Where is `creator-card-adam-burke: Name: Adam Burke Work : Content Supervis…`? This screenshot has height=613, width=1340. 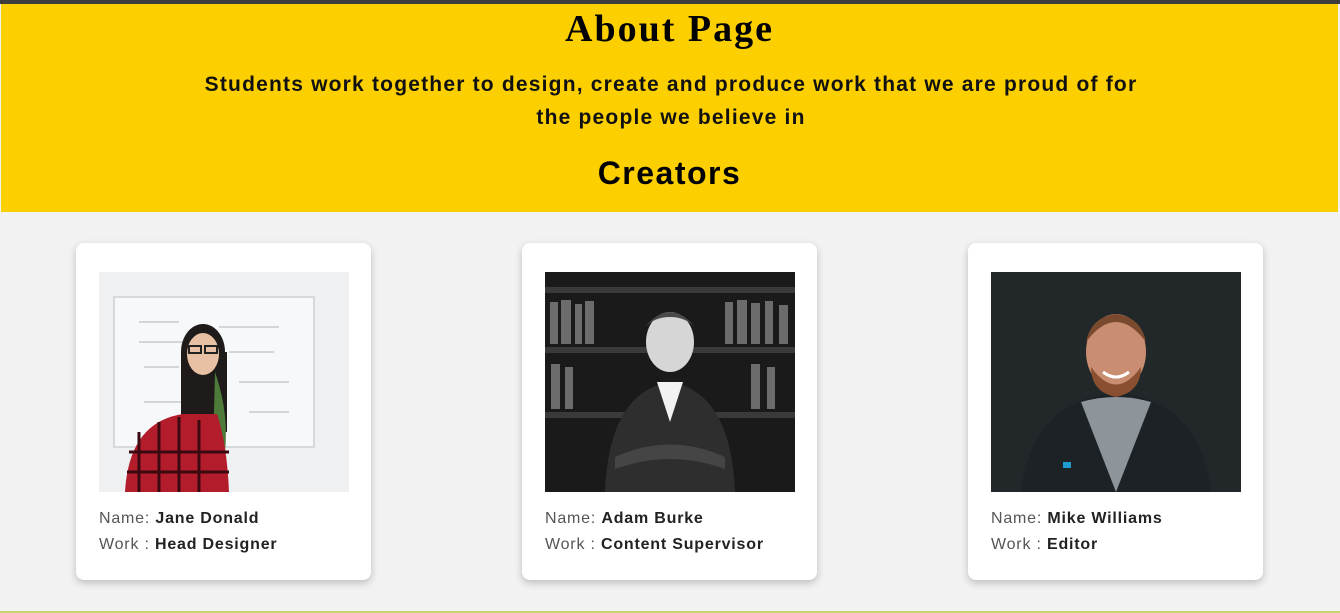 creator-card-adam-burke: Name: Adam Burke Work : Content Supervis… is located at coordinates (669, 411).